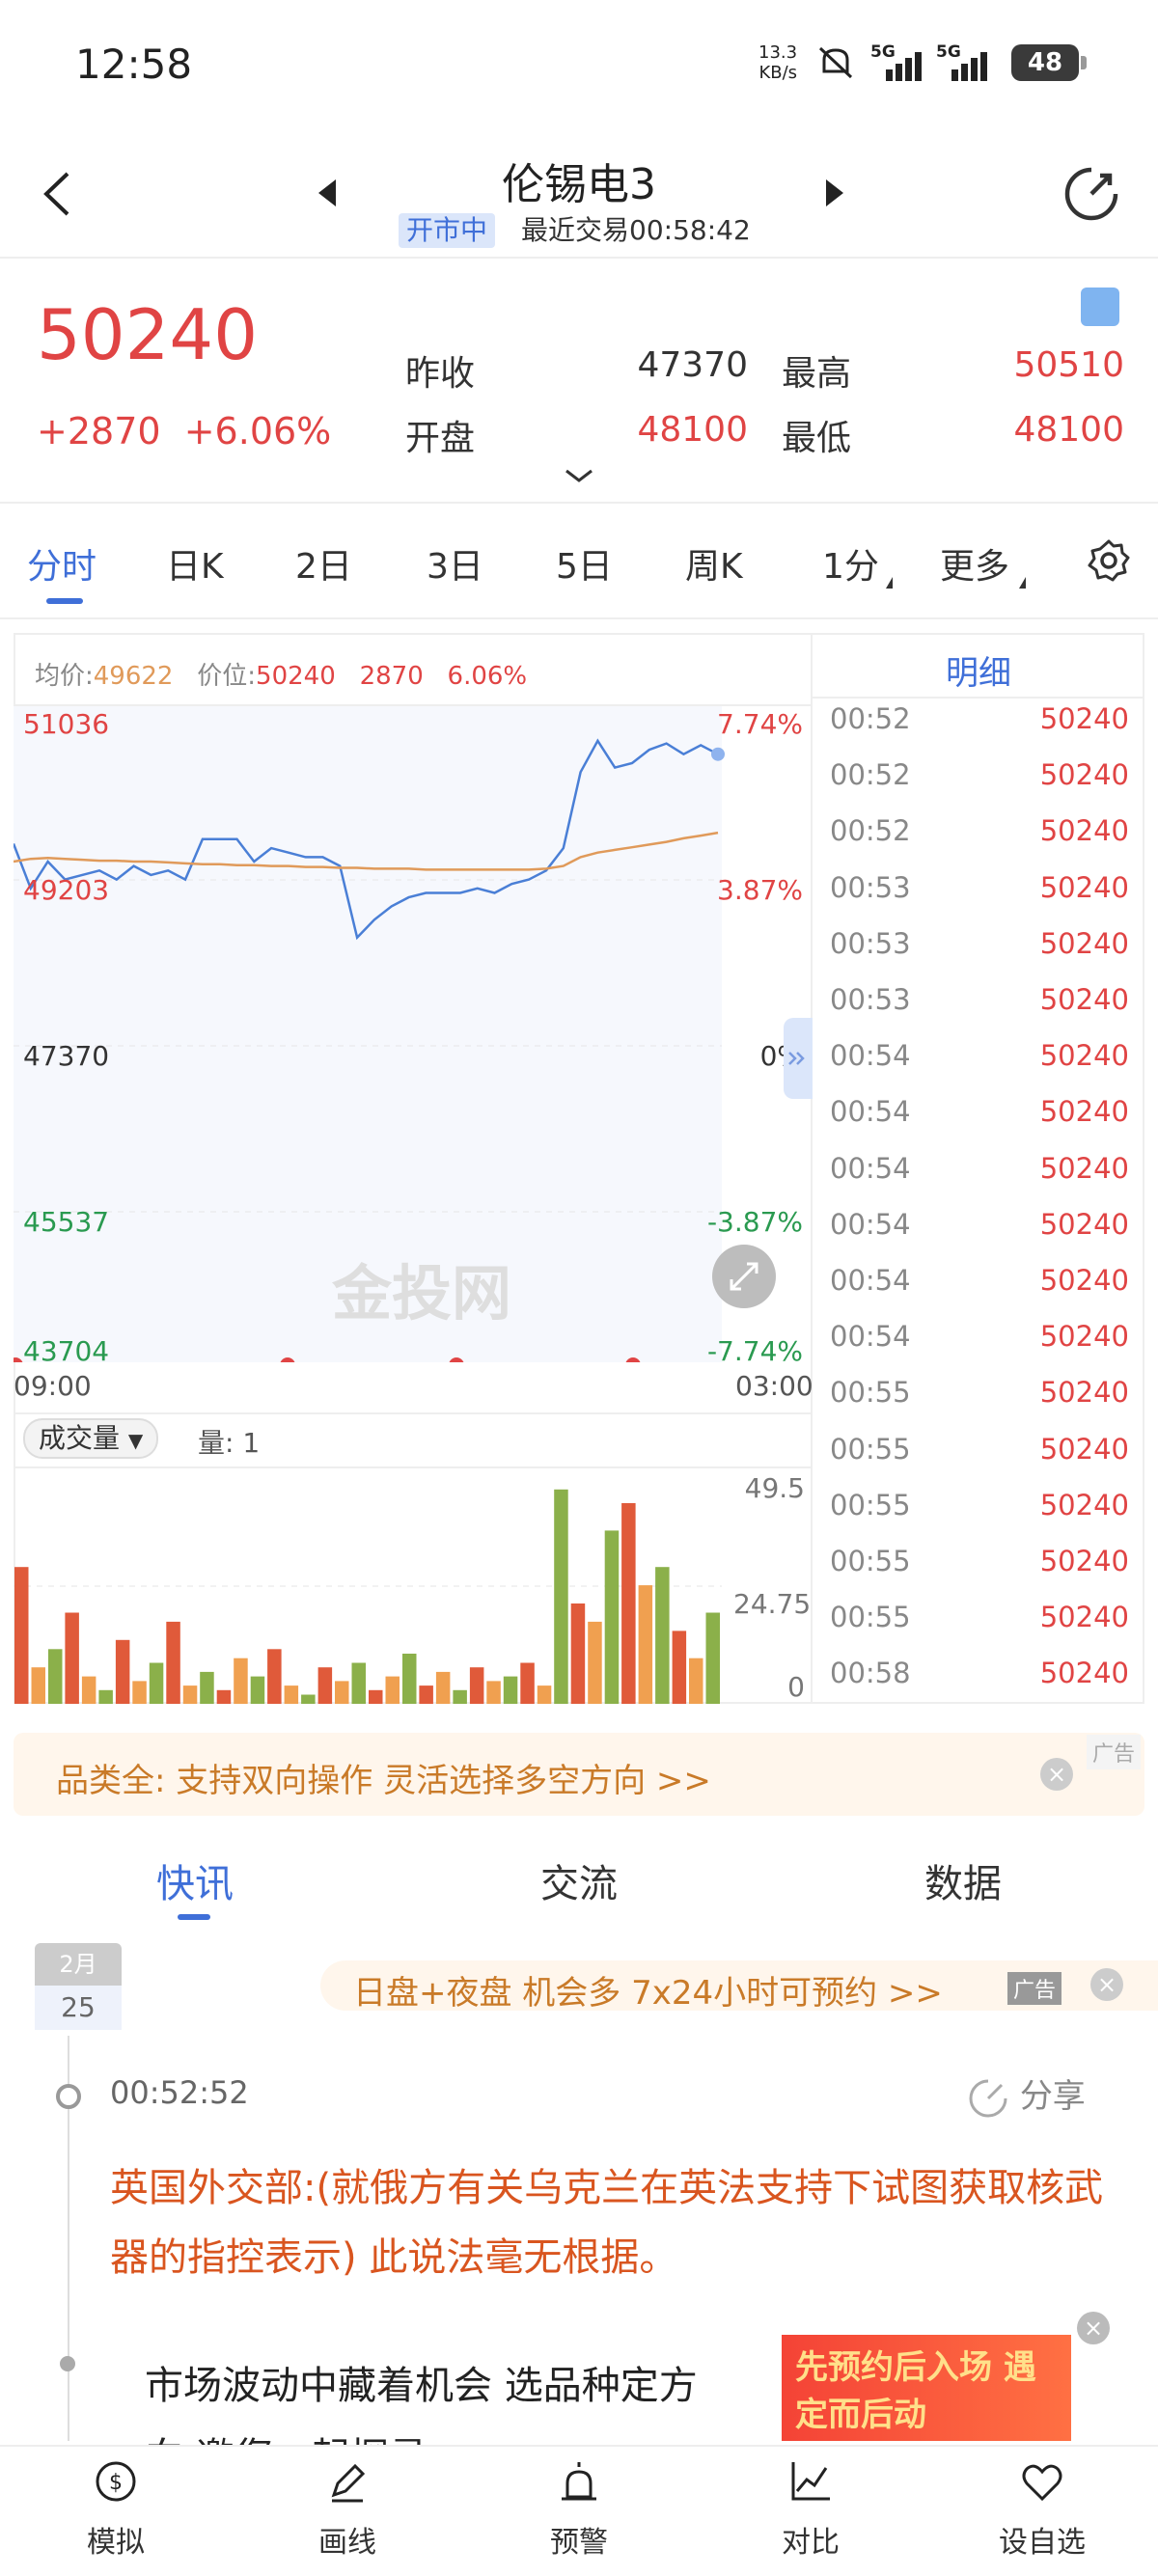 The image size is (1158, 2576). What do you see at coordinates (579, 503) in the screenshot?
I see `divider` at bounding box center [579, 503].